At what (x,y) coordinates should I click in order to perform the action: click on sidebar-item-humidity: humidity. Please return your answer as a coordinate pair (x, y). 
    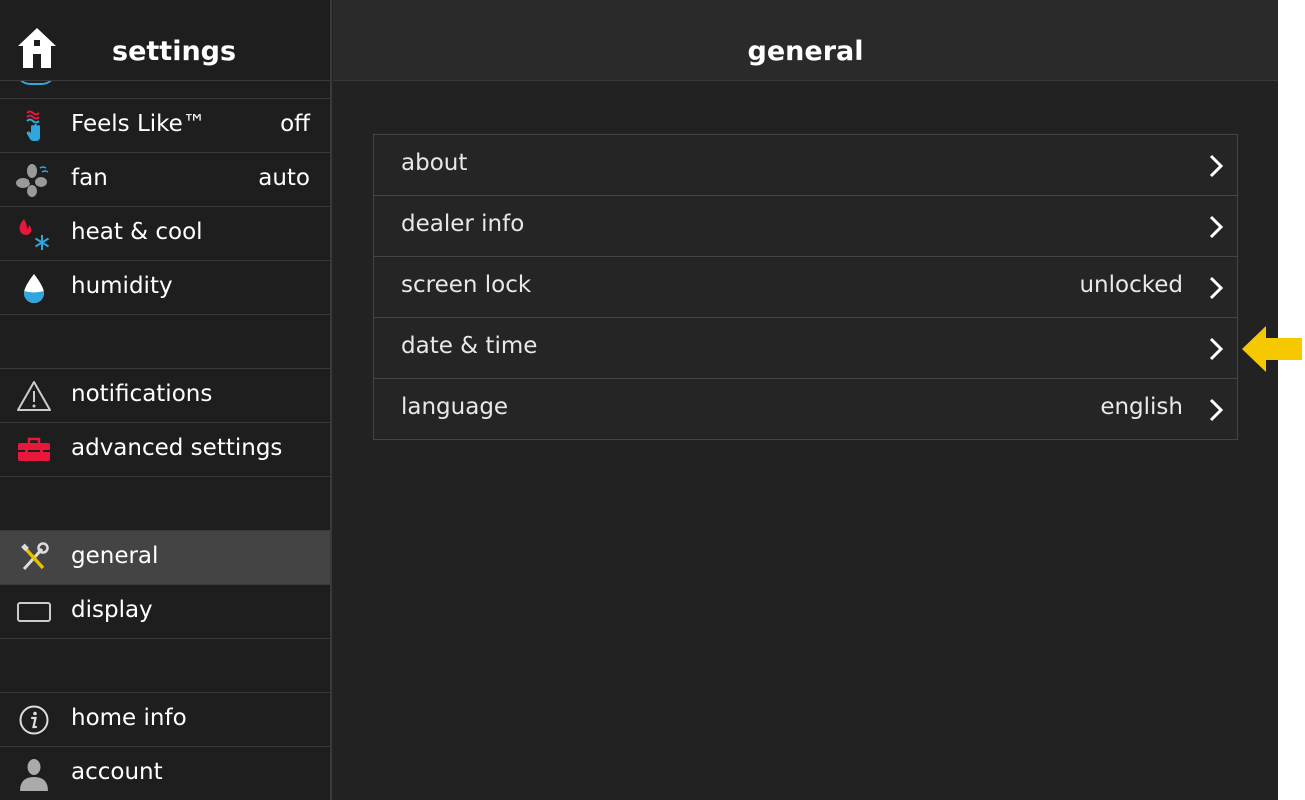
    Looking at the image, I should click on (165, 288).